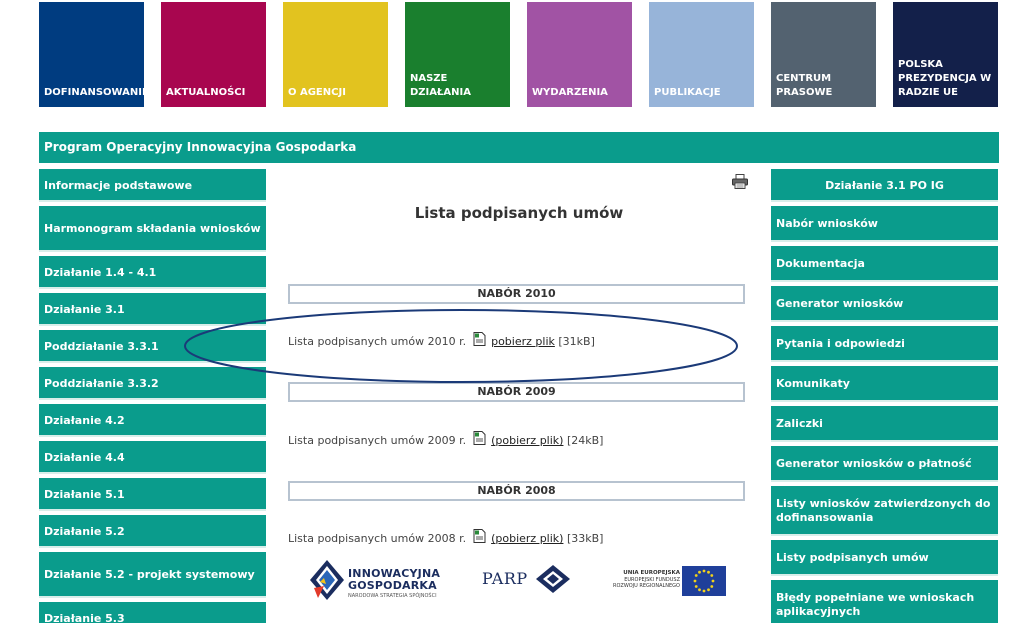  Describe the element at coordinates (519, 213) in the screenshot. I see `page-title: Lista podpisanych umów` at that location.